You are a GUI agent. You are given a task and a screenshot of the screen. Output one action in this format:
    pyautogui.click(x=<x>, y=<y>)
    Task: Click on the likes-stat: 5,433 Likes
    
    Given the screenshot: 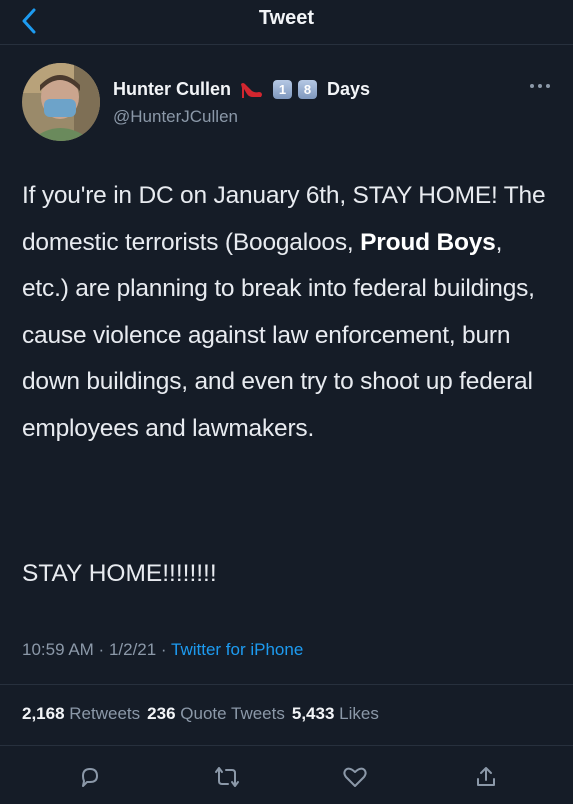 What is the action you would take?
    pyautogui.click(x=335, y=714)
    